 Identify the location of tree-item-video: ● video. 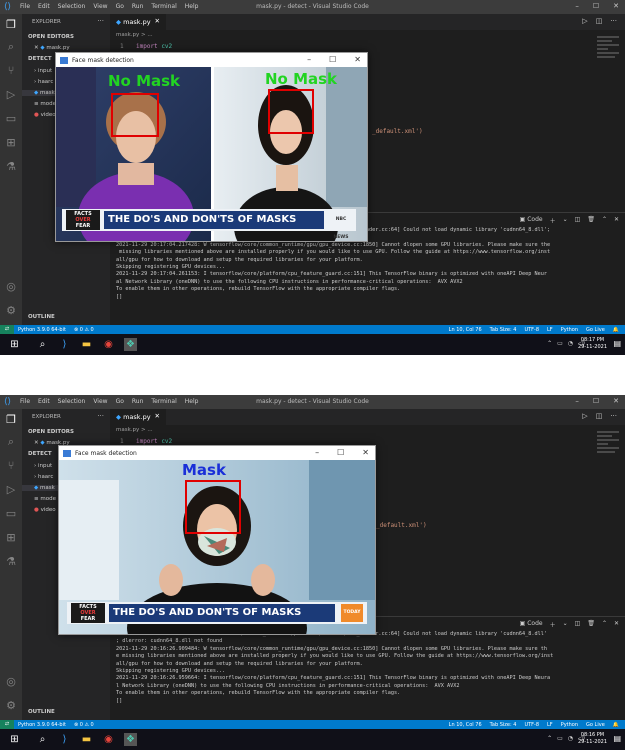
(45, 510).